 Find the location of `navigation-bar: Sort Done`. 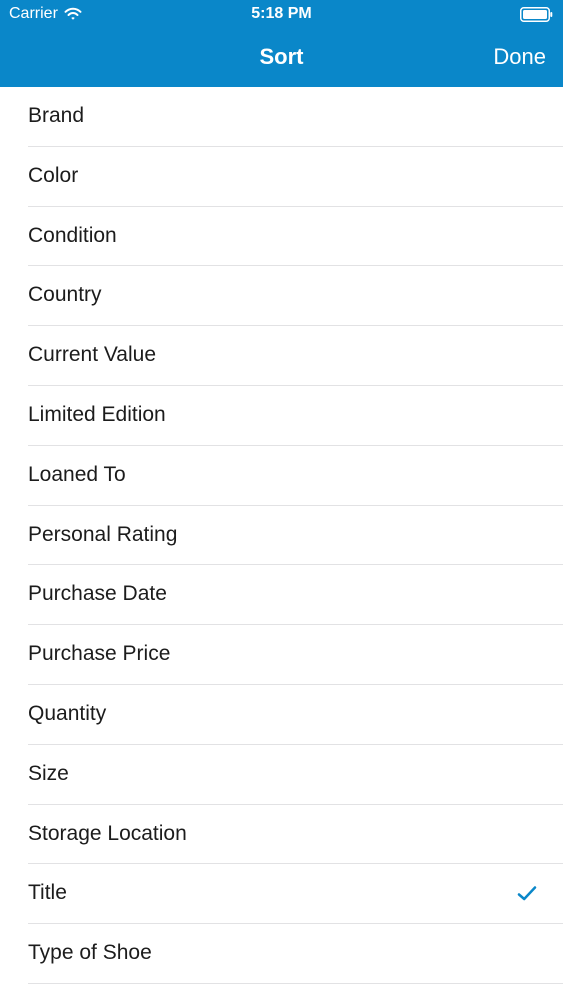

navigation-bar: Sort Done is located at coordinates (281, 58).